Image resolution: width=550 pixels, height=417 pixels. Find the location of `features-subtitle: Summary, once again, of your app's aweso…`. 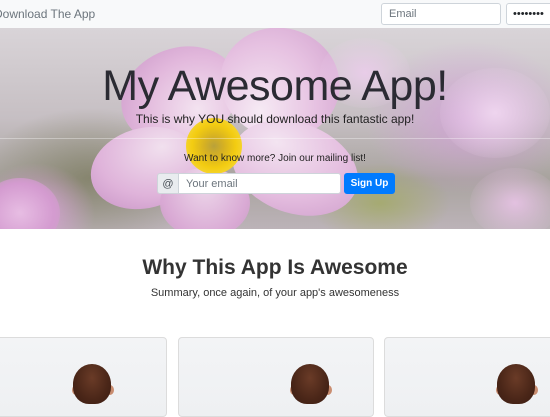

features-subtitle: Summary, once again, of your app's aweso… is located at coordinates (275, 293).